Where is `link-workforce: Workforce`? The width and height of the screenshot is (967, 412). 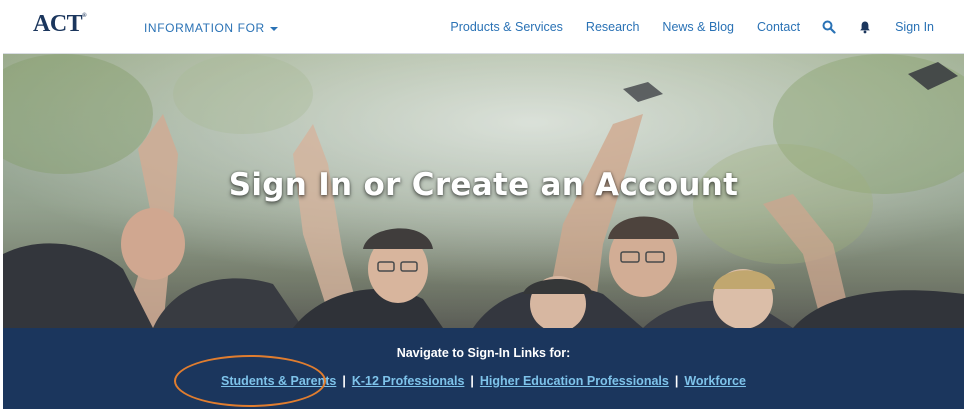 link-workforce: Workforce is located at coordinates (715, 381).